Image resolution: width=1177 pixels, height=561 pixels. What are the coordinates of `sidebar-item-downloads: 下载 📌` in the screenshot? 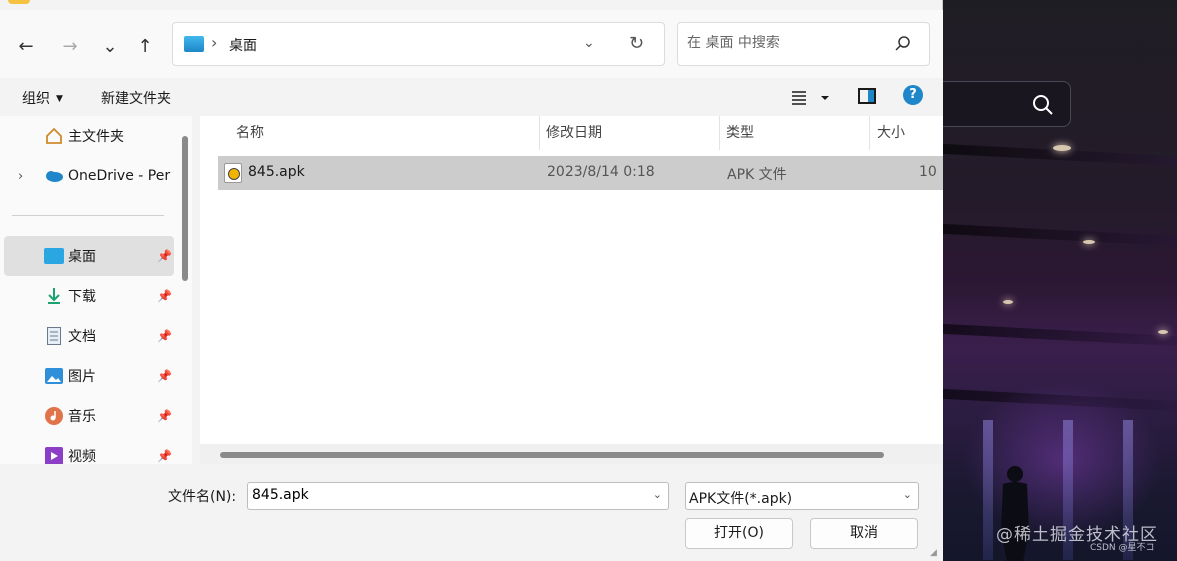 It's located at (89, 296).